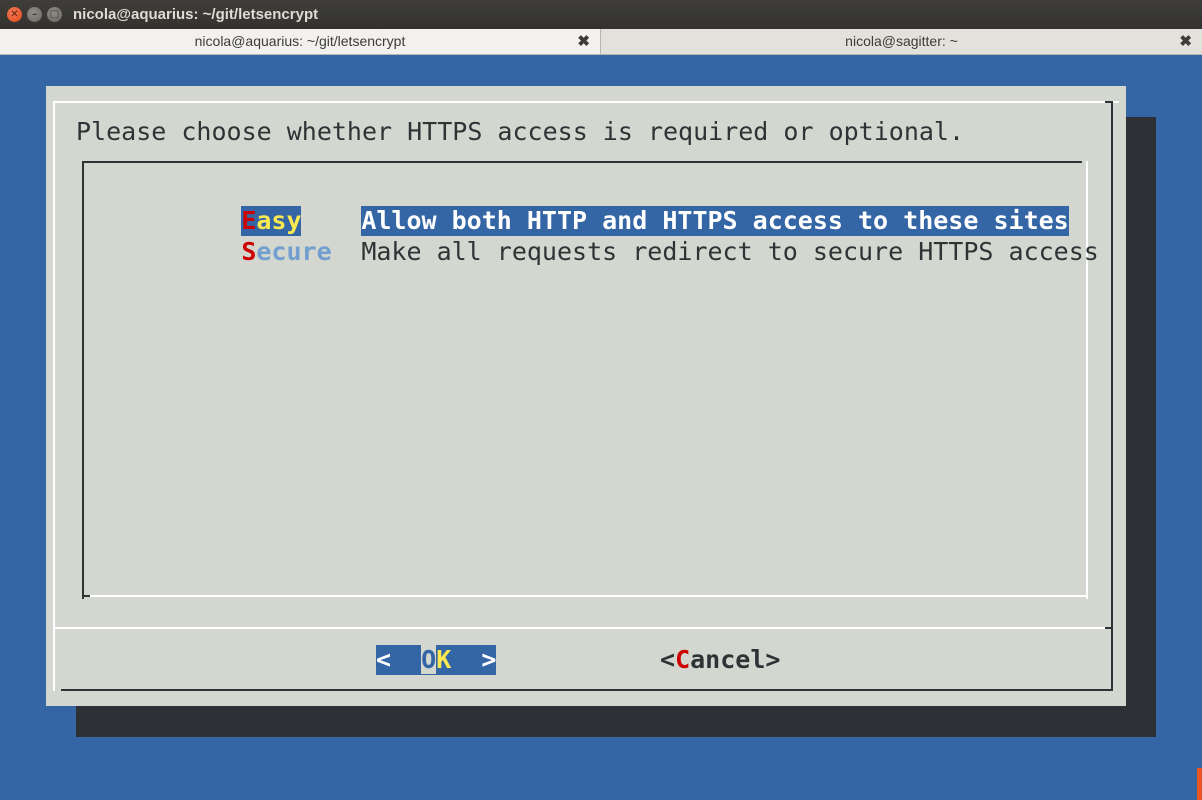 This screenshot has width=1202, height=800. I want to click on cancel-left-bracket: <, so click(668, 659).